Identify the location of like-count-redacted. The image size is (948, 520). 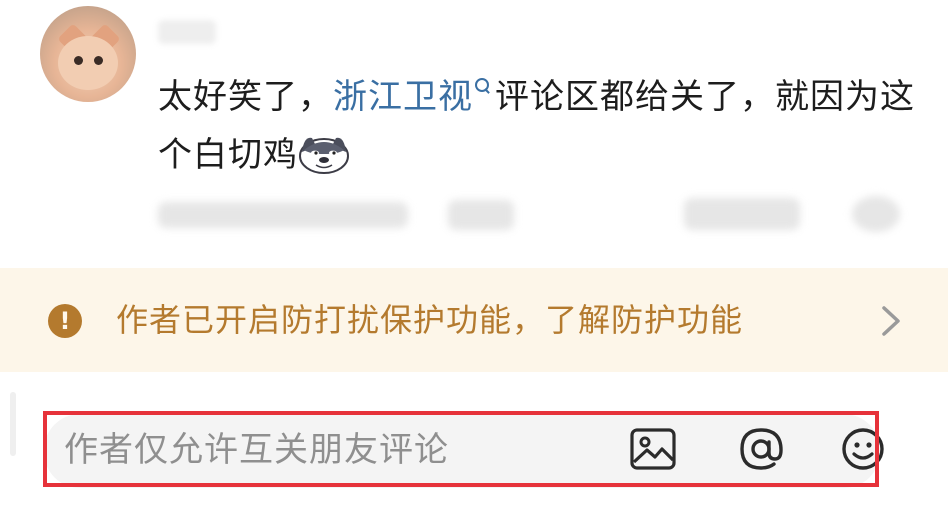
(742, 214).